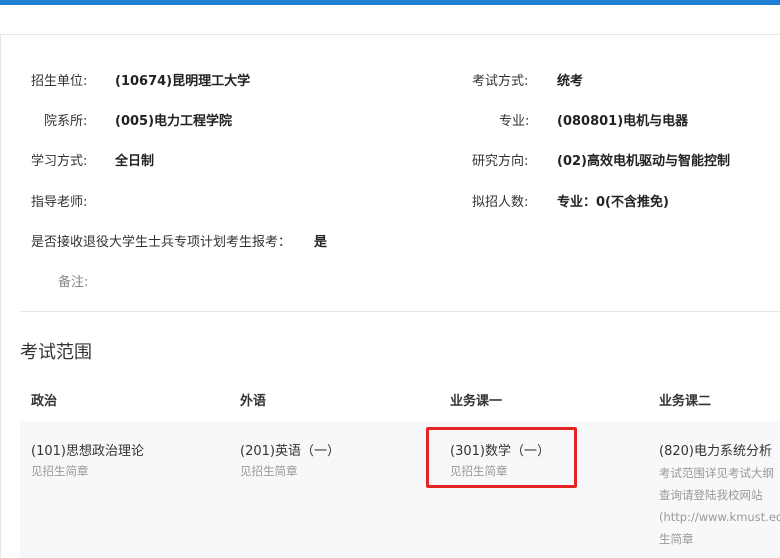  Describe the element at coordinates (135, 161) in the screenshot. I see `study-mode-value: 全日制` at that location.